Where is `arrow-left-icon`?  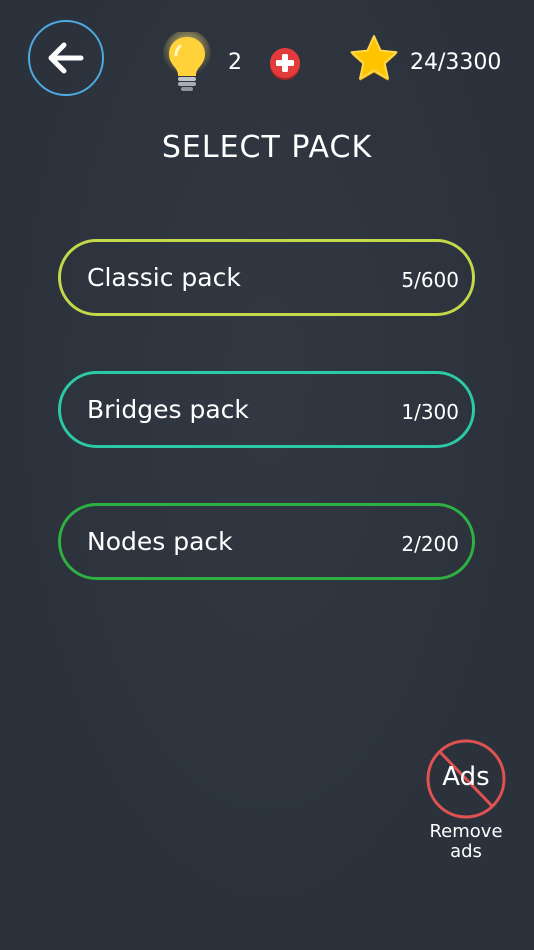 arrow-left-icon is located at coordinates (66, 58).